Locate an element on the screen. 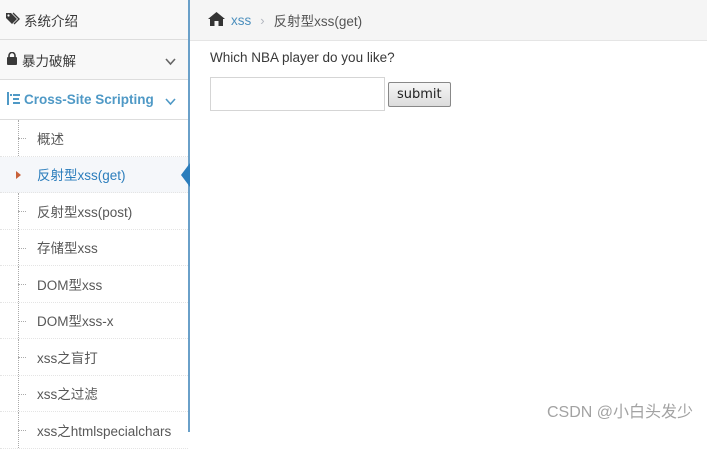 The image size is (707, 449). submenu-item-label: xss之盲打 is located at coordinates (67, 358).